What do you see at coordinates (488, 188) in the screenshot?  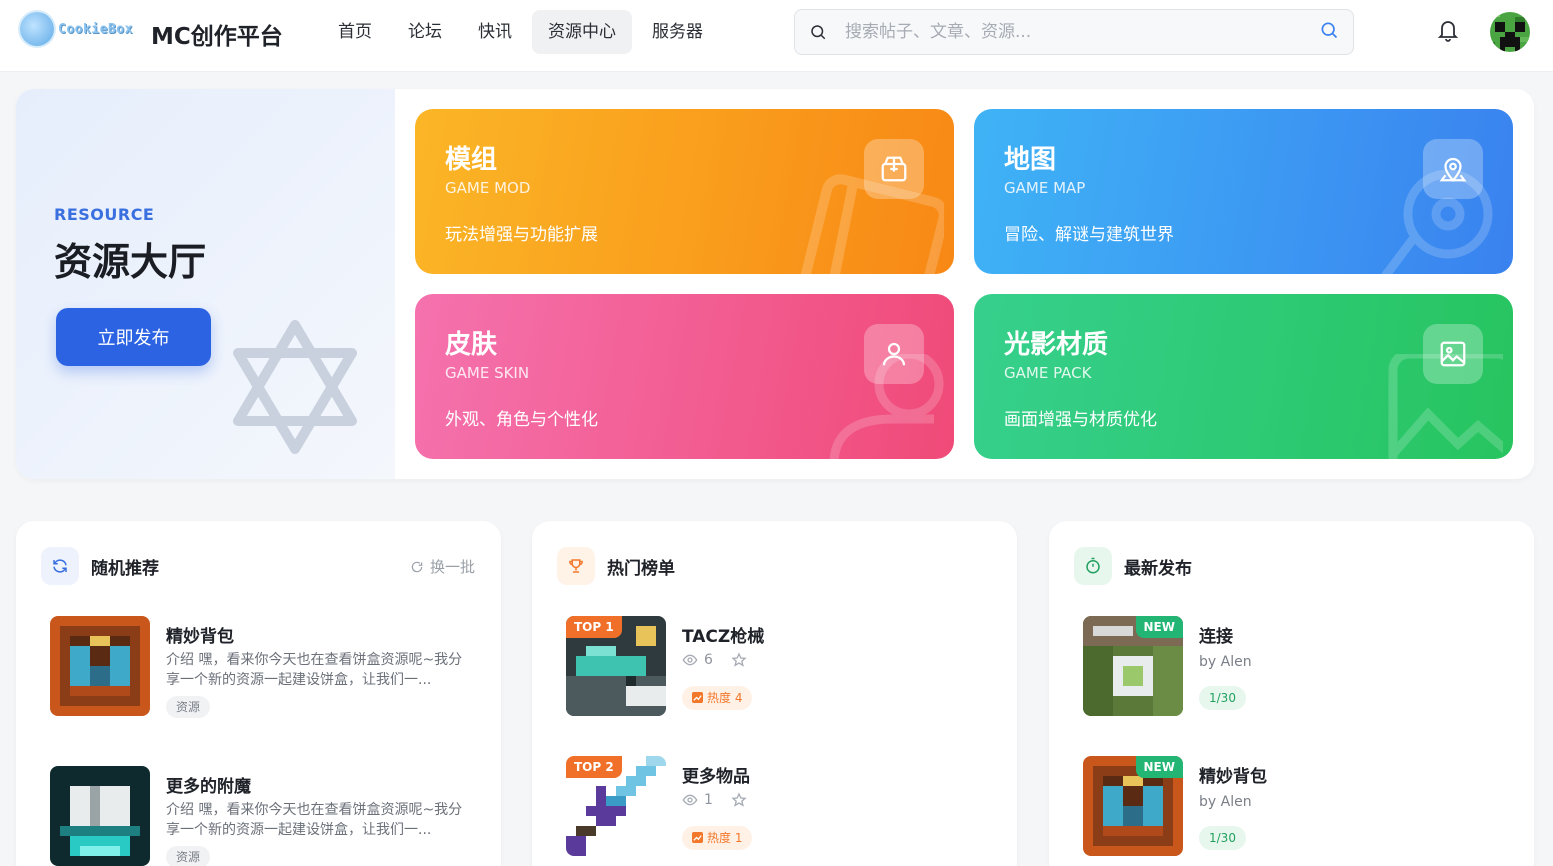 I see `category-en: GAME MOD` at bounding box center [488, 188].